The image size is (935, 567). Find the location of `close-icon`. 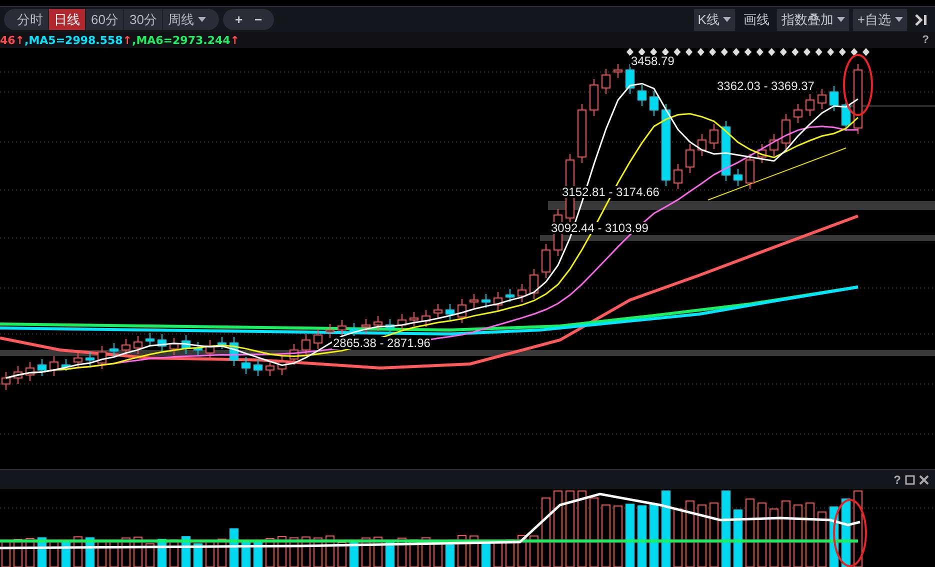

close-icon is located at coordinates (924, 479).